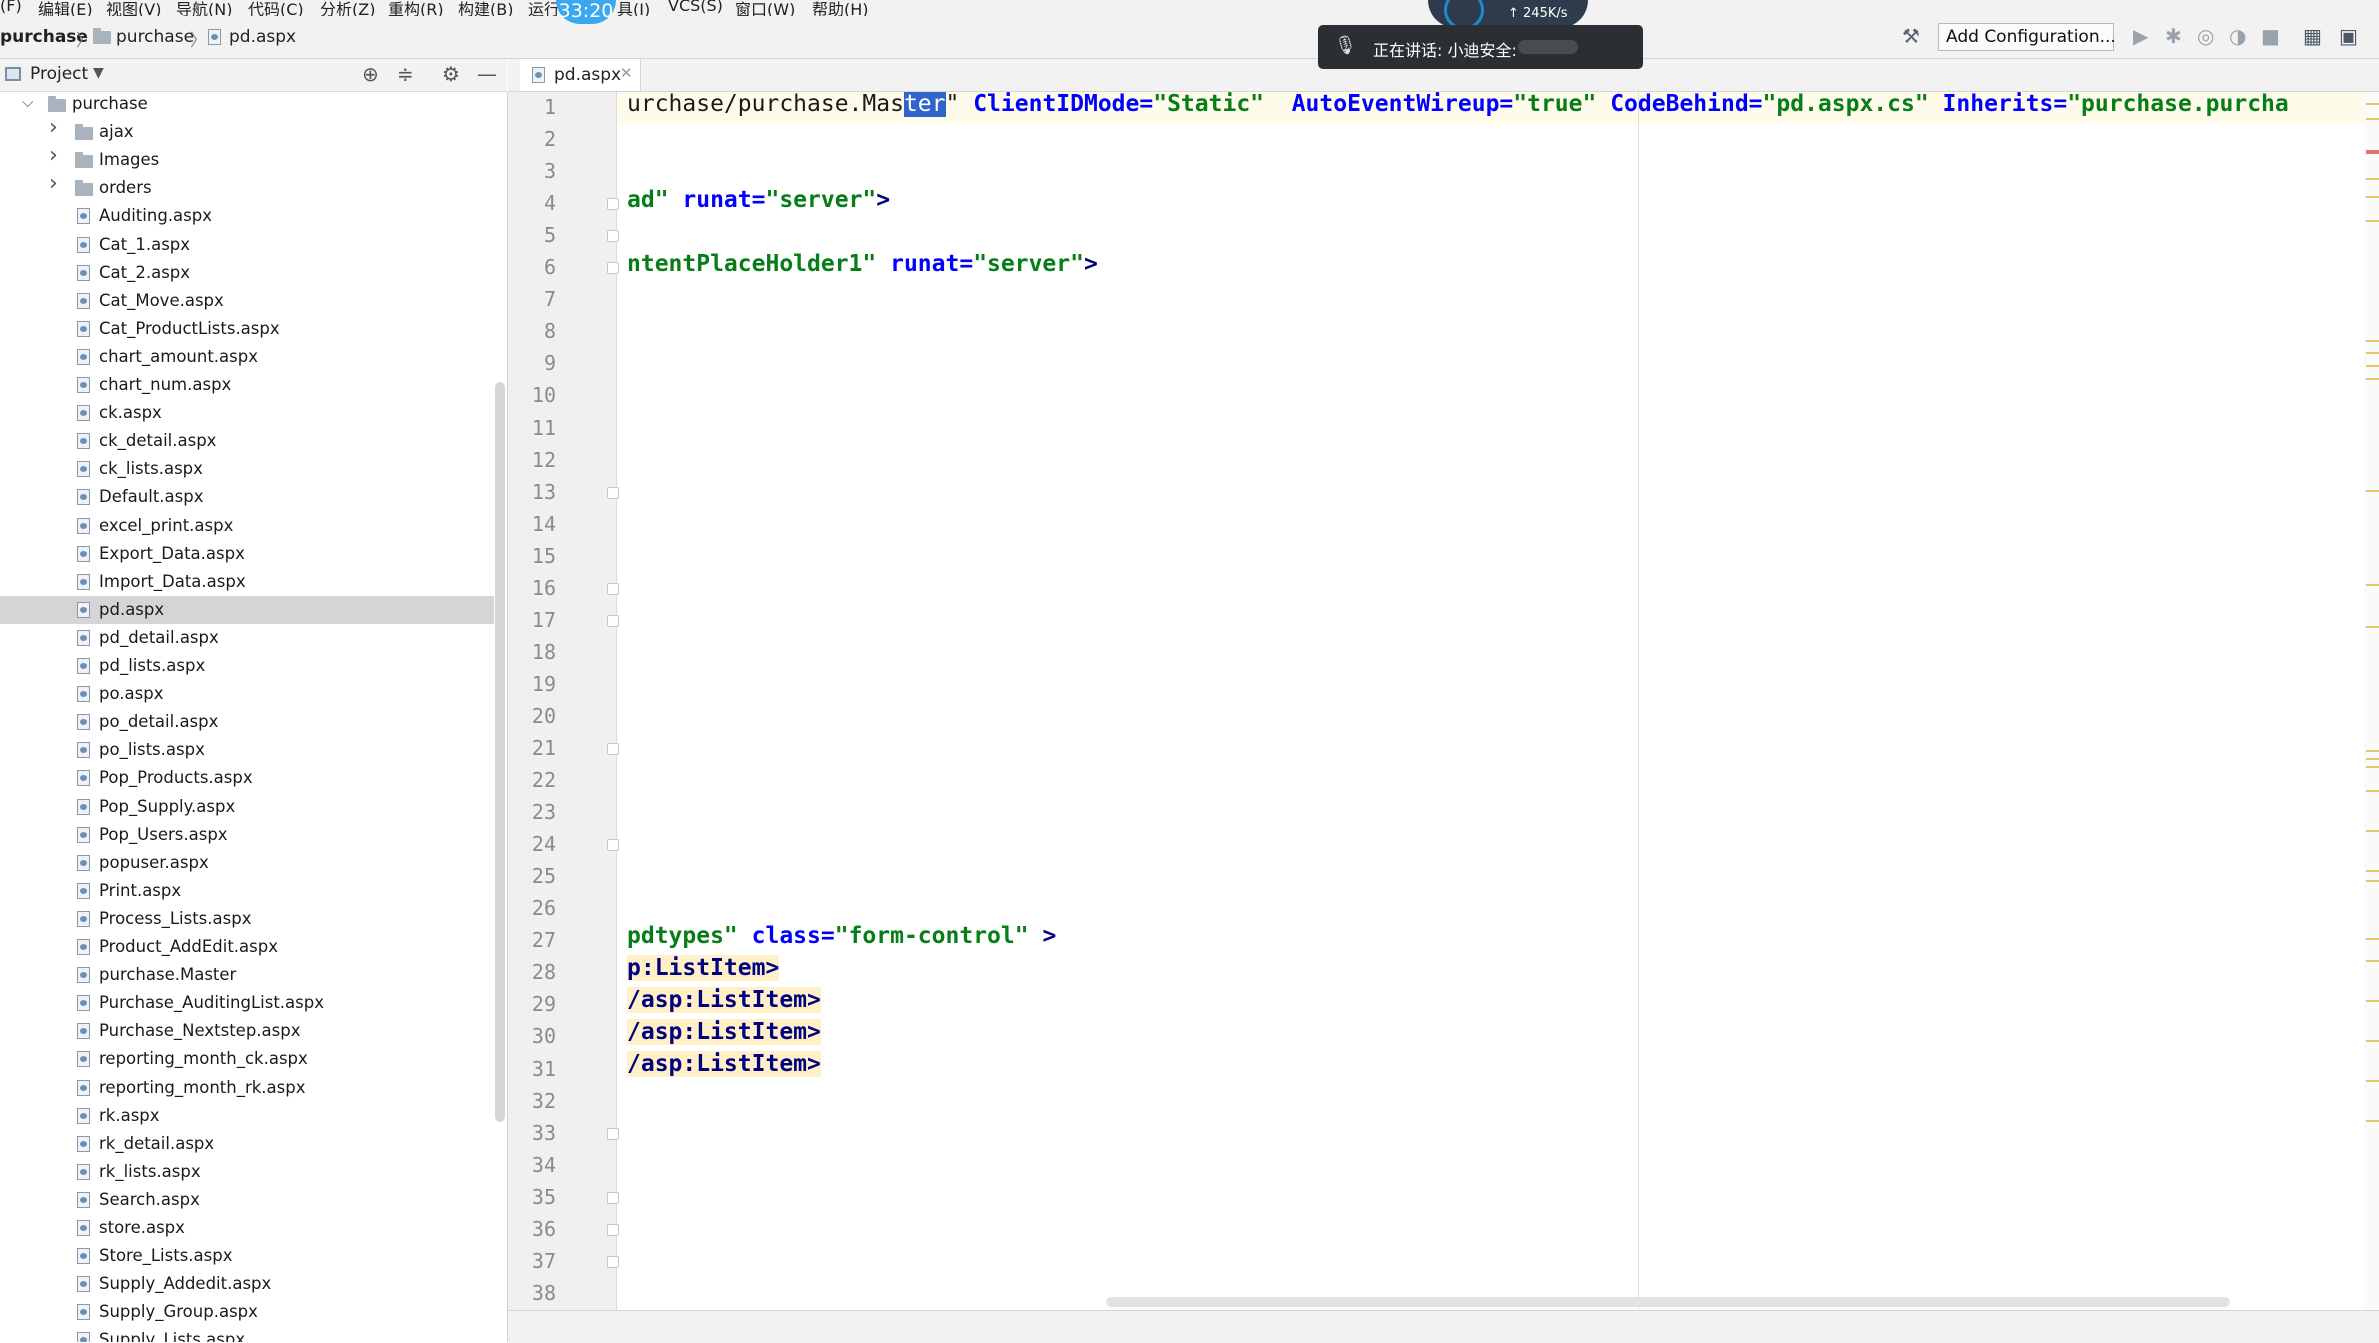  Describe the element at coordinates (2173, 36) in the screenshot. I see `debug-icon: ✱` at that location.